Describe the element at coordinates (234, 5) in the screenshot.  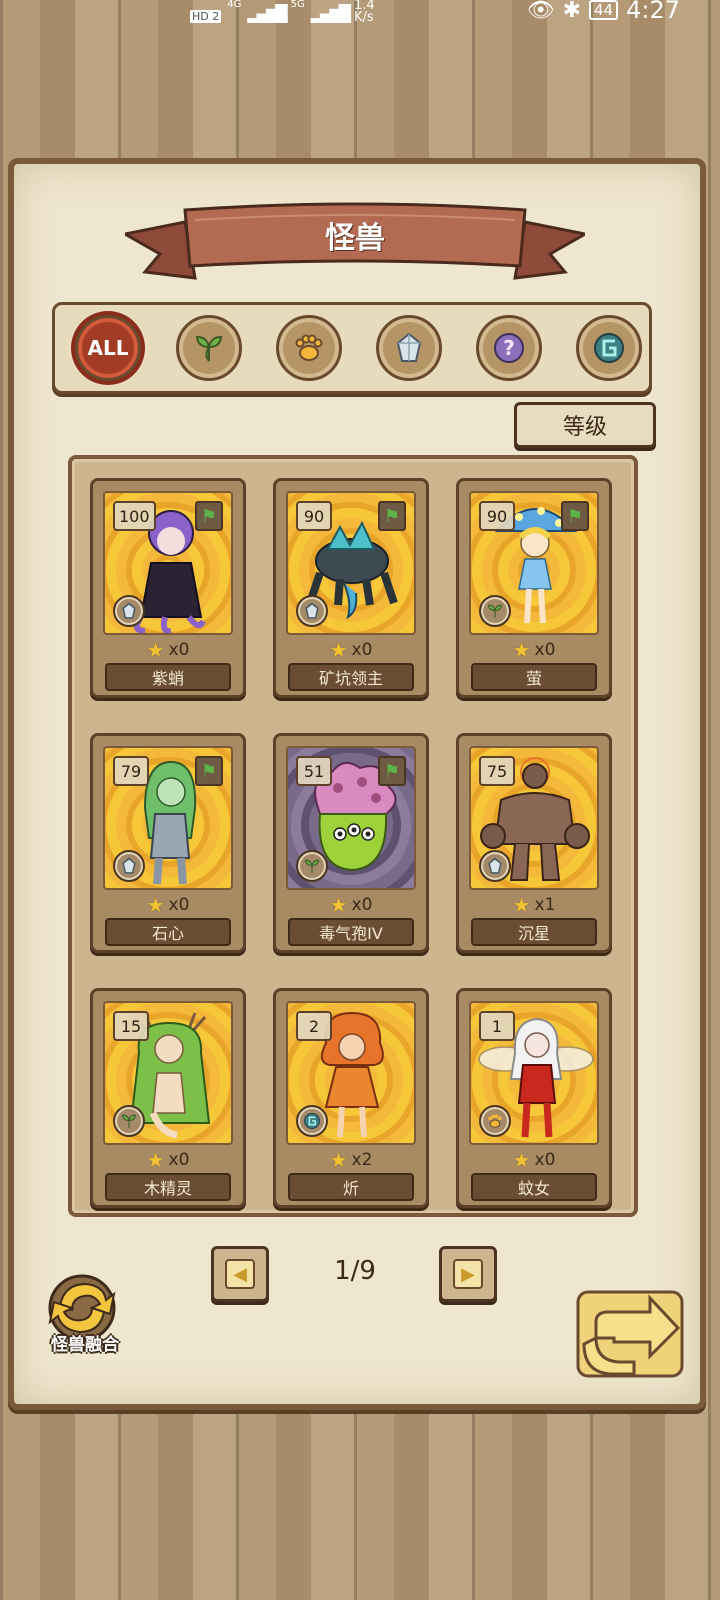
I see `network-type-1: 4G` at that location.